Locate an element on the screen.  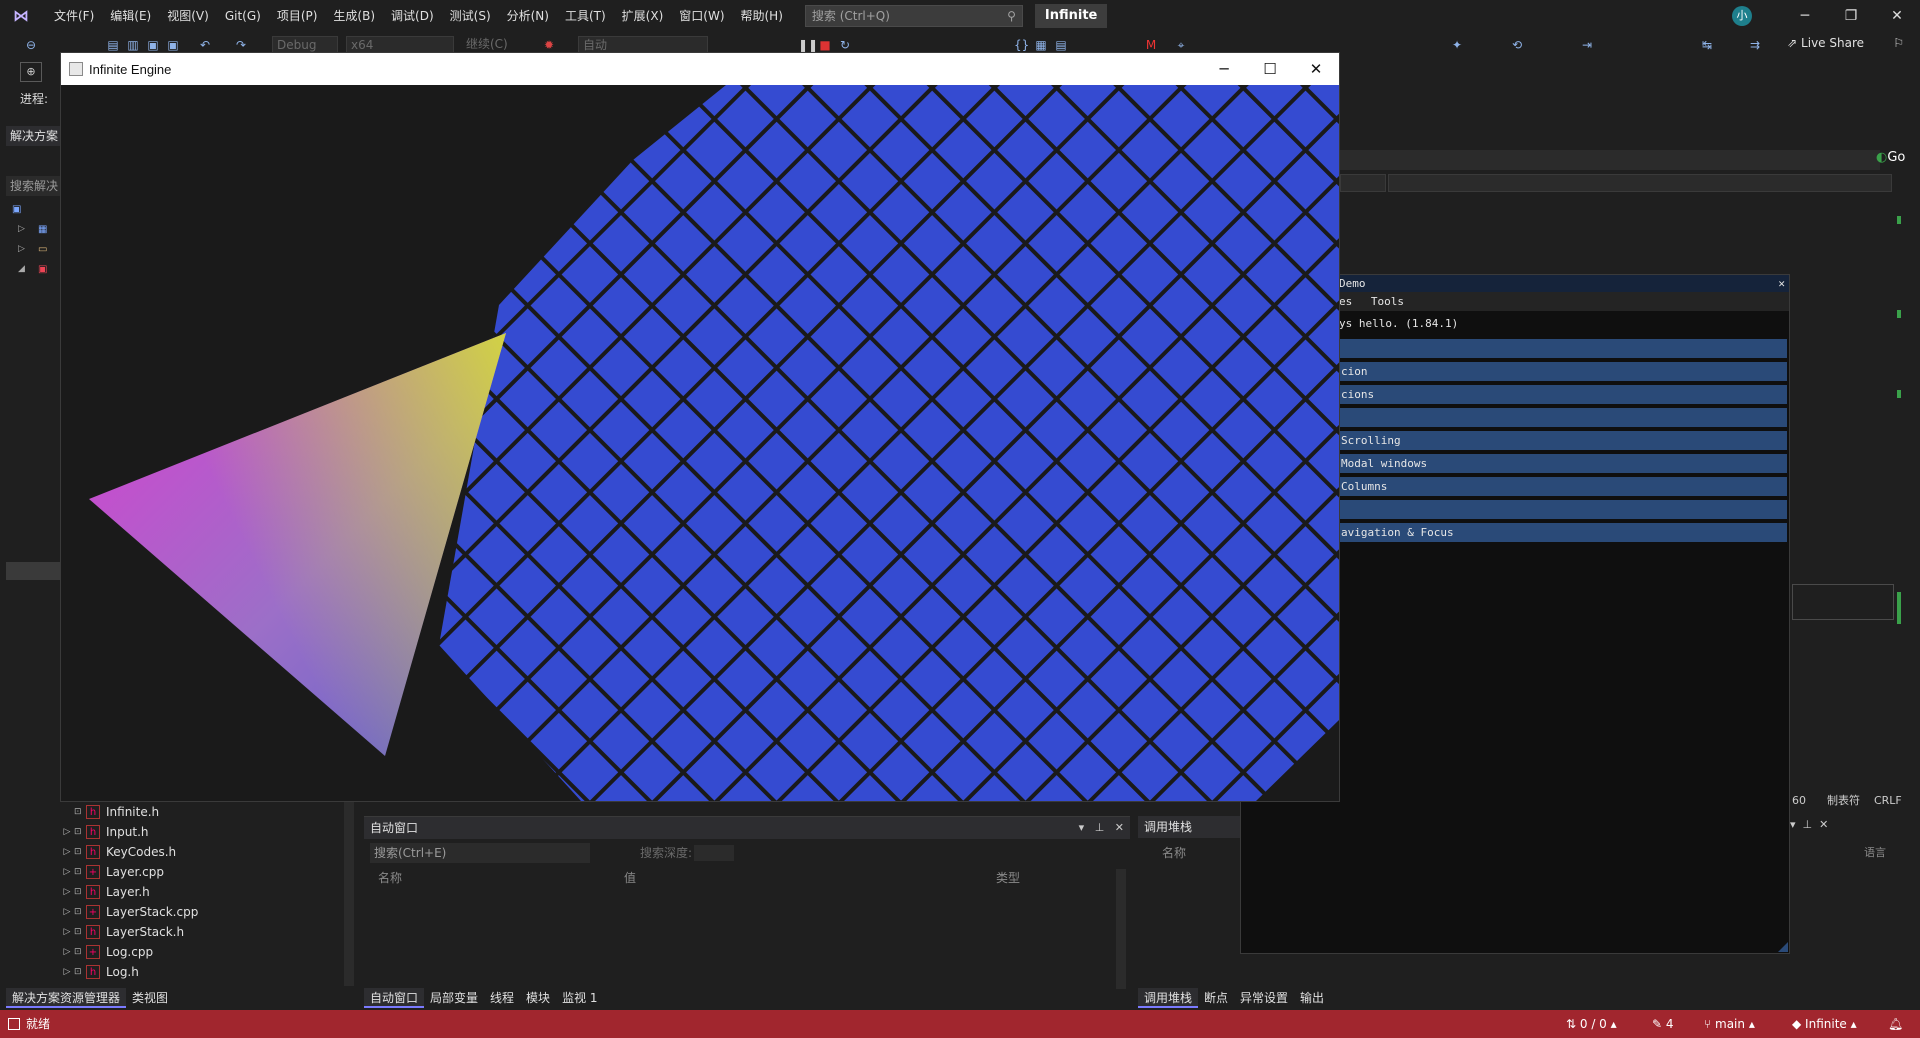
solution-tree-root-icon: ▣ is located at coordinates (16, 209).